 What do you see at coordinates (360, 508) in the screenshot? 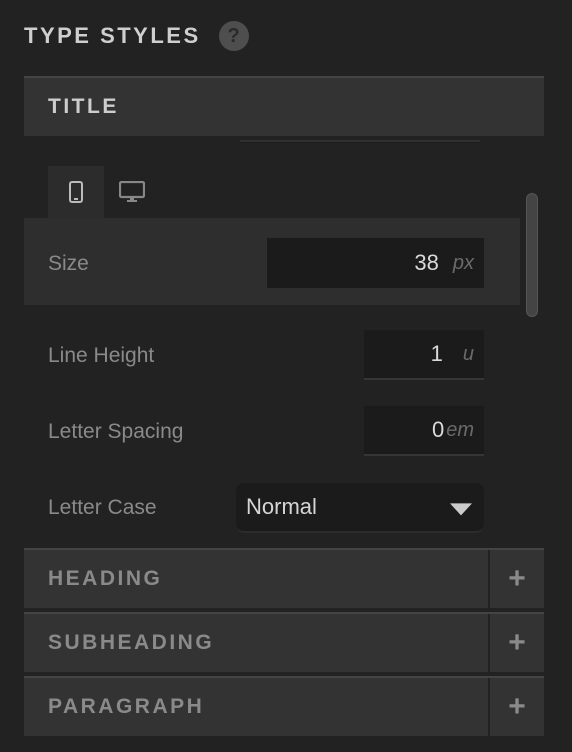
I see `letter-case-select: Normal` at bounding box center [360, 508].